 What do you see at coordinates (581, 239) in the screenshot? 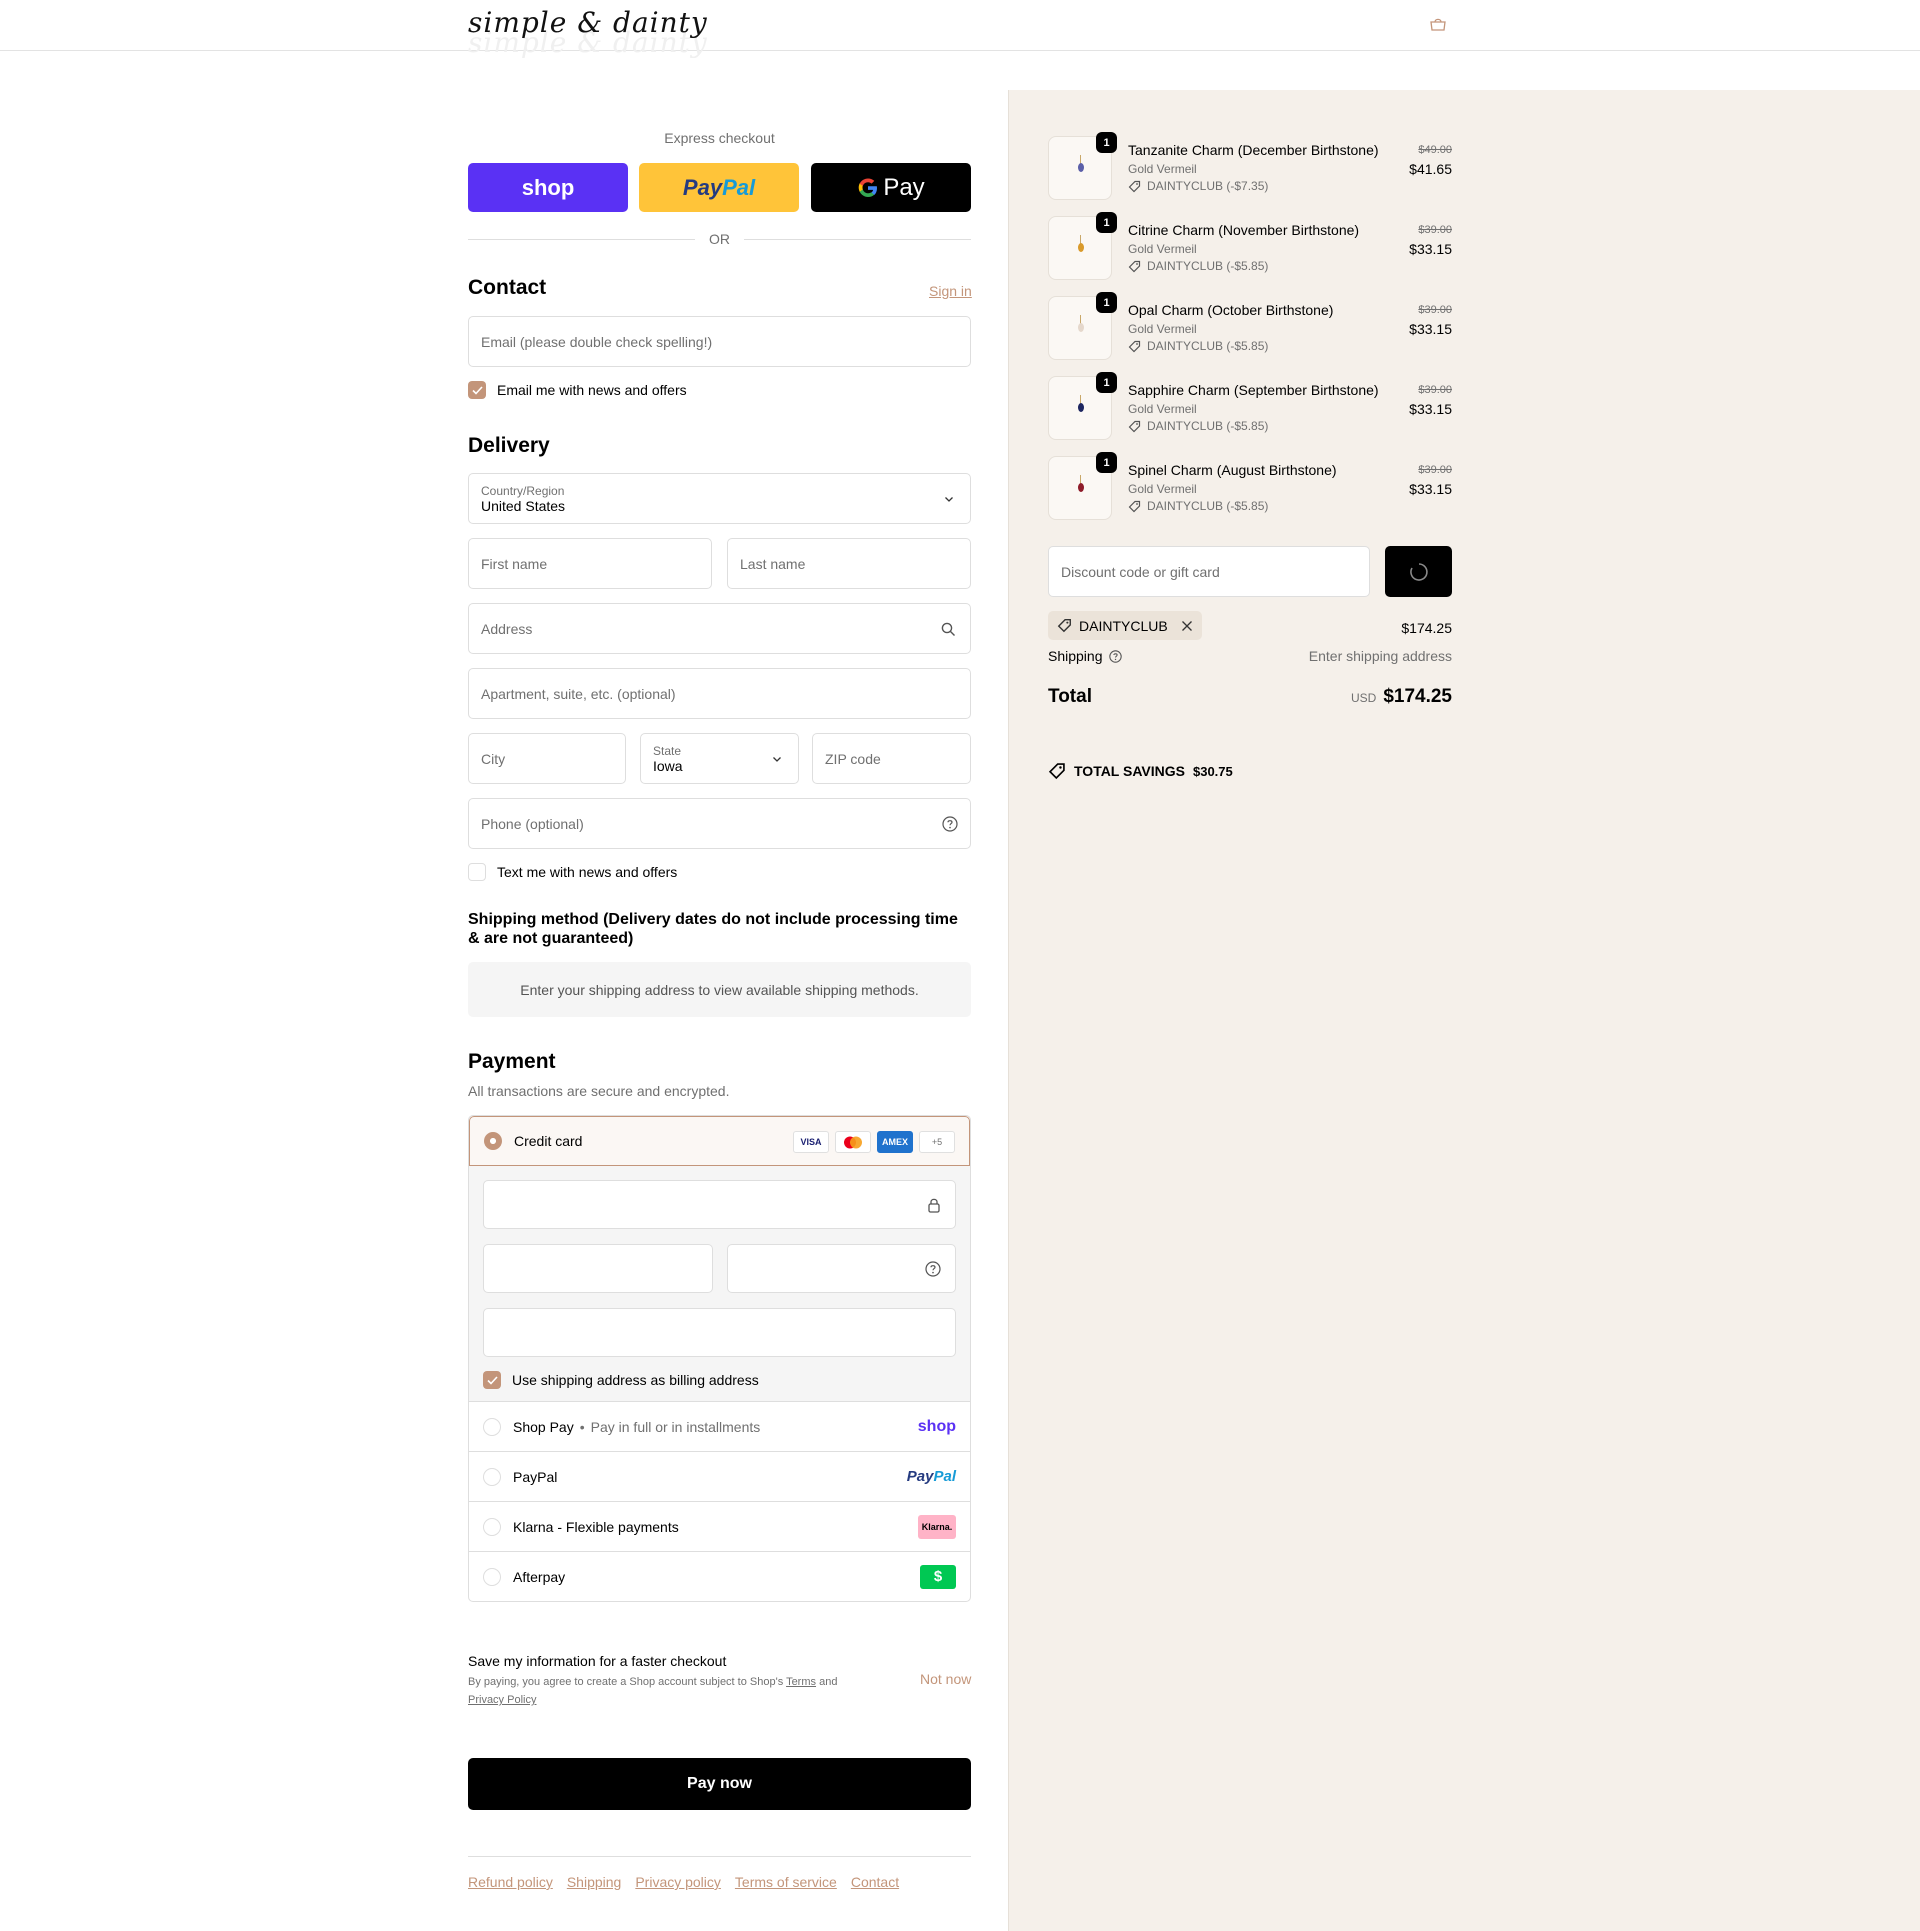
I see `divider-line` at bounding box center [581, 239].